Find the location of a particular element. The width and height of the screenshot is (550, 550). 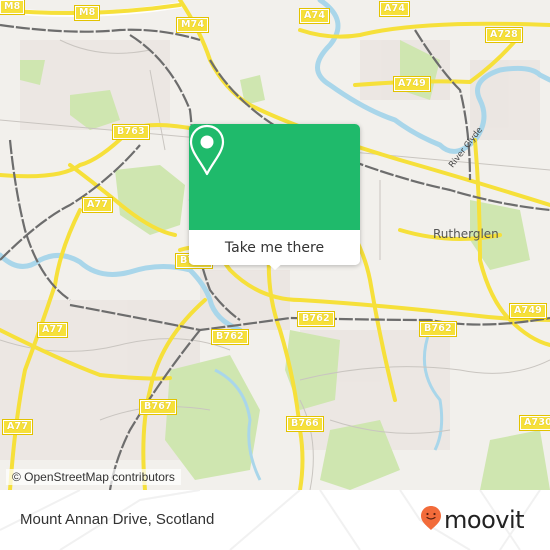

popup-header is located at coordinates (274, 177).